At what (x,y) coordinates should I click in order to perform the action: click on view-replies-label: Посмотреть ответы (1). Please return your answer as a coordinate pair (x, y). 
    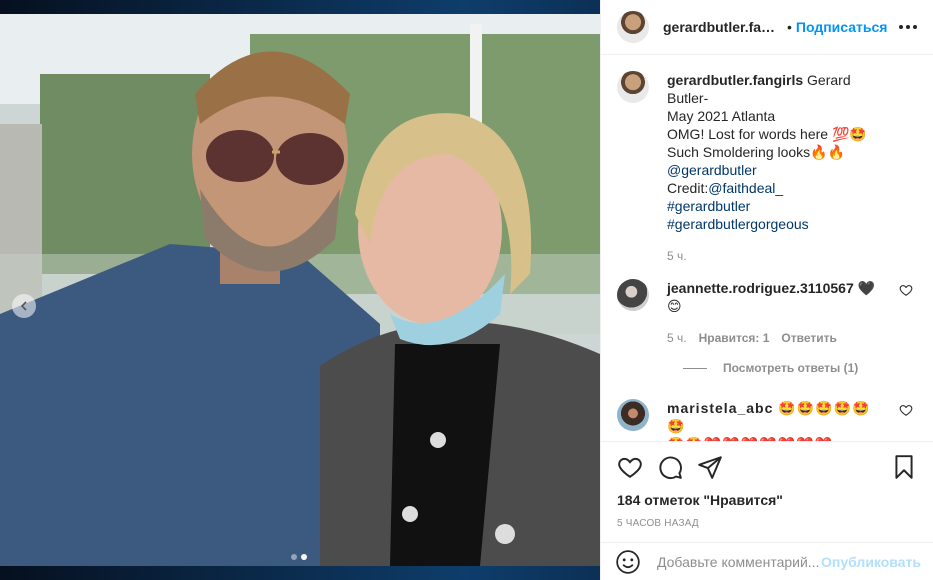
    Looking at the image, I should click on (791, 368).